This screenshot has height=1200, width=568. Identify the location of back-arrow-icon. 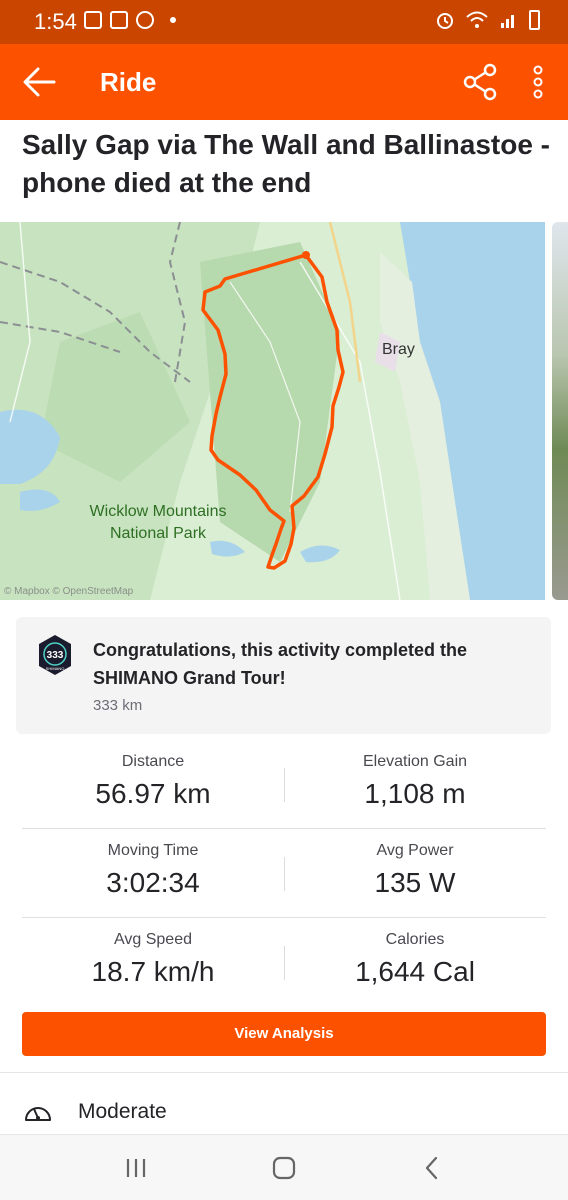
(39, 82).